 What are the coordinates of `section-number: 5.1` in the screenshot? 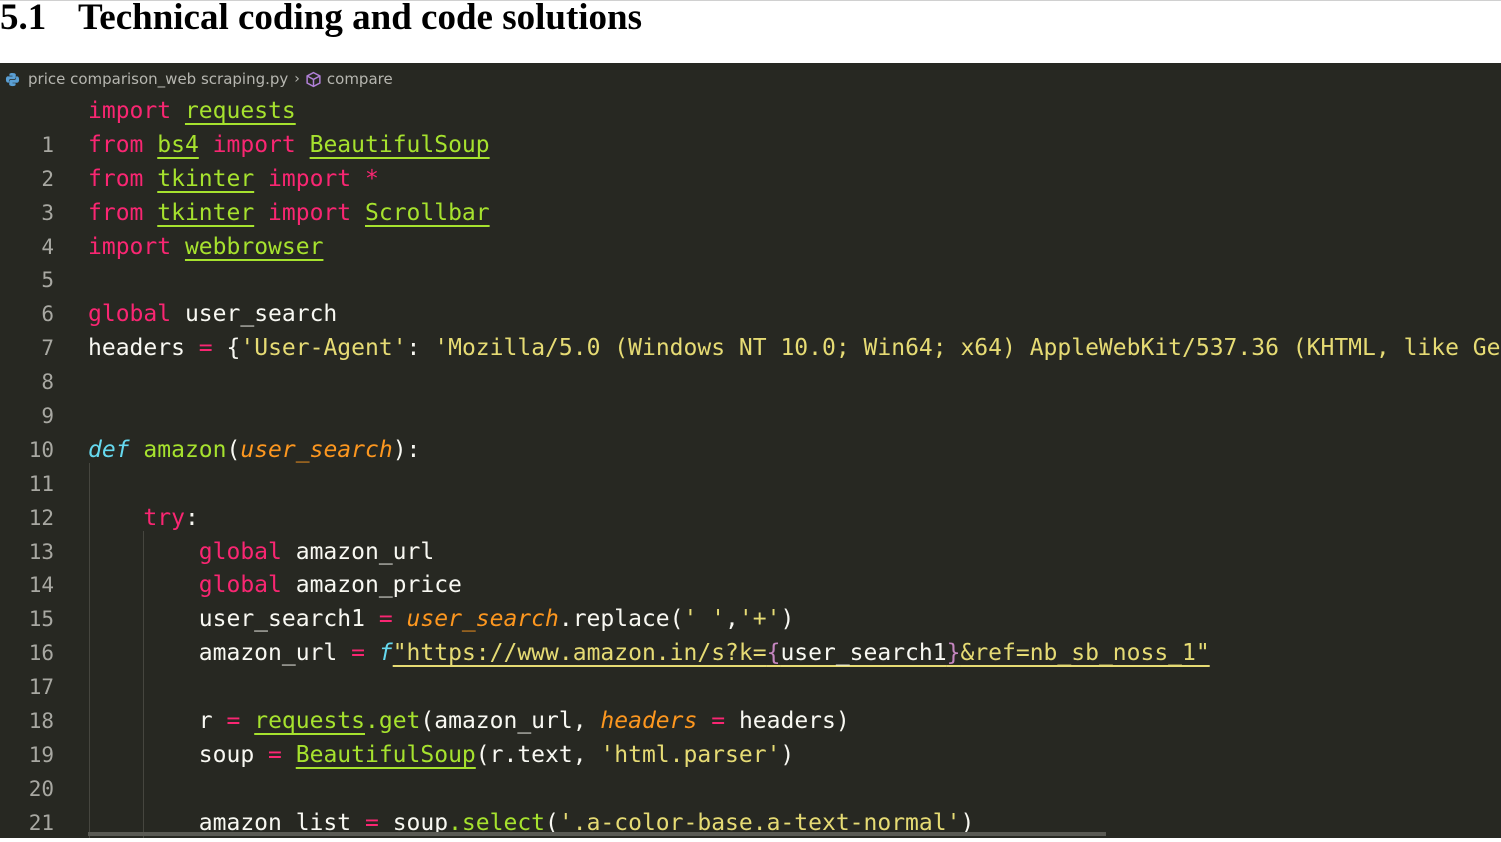 It's located at (23, 19).